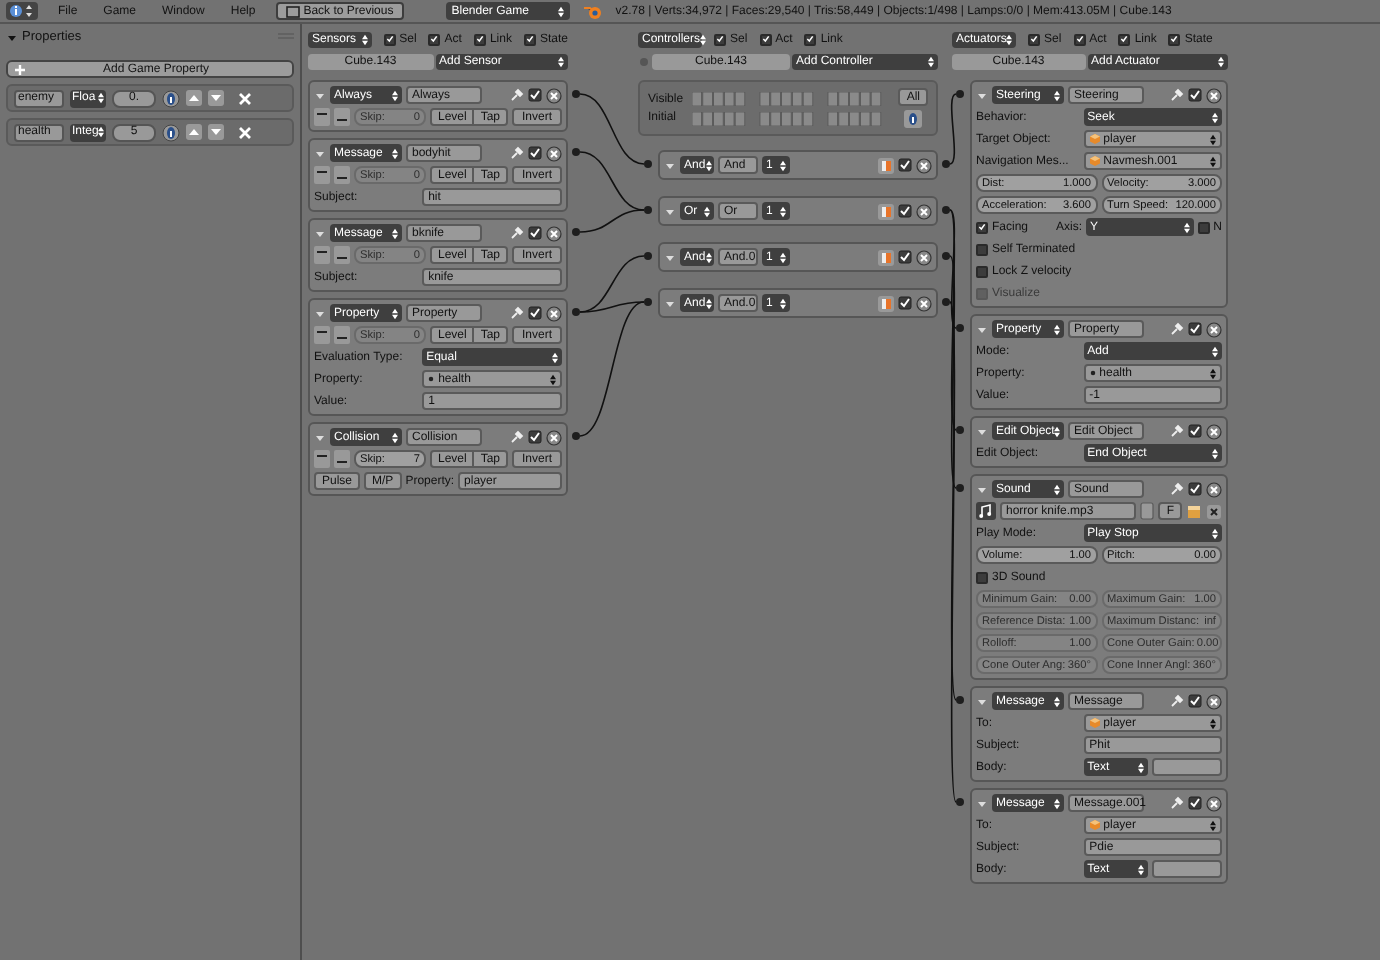  Describe the element at coordinates (1194, 511) in the screenshot. I see `package-icon` at that location.